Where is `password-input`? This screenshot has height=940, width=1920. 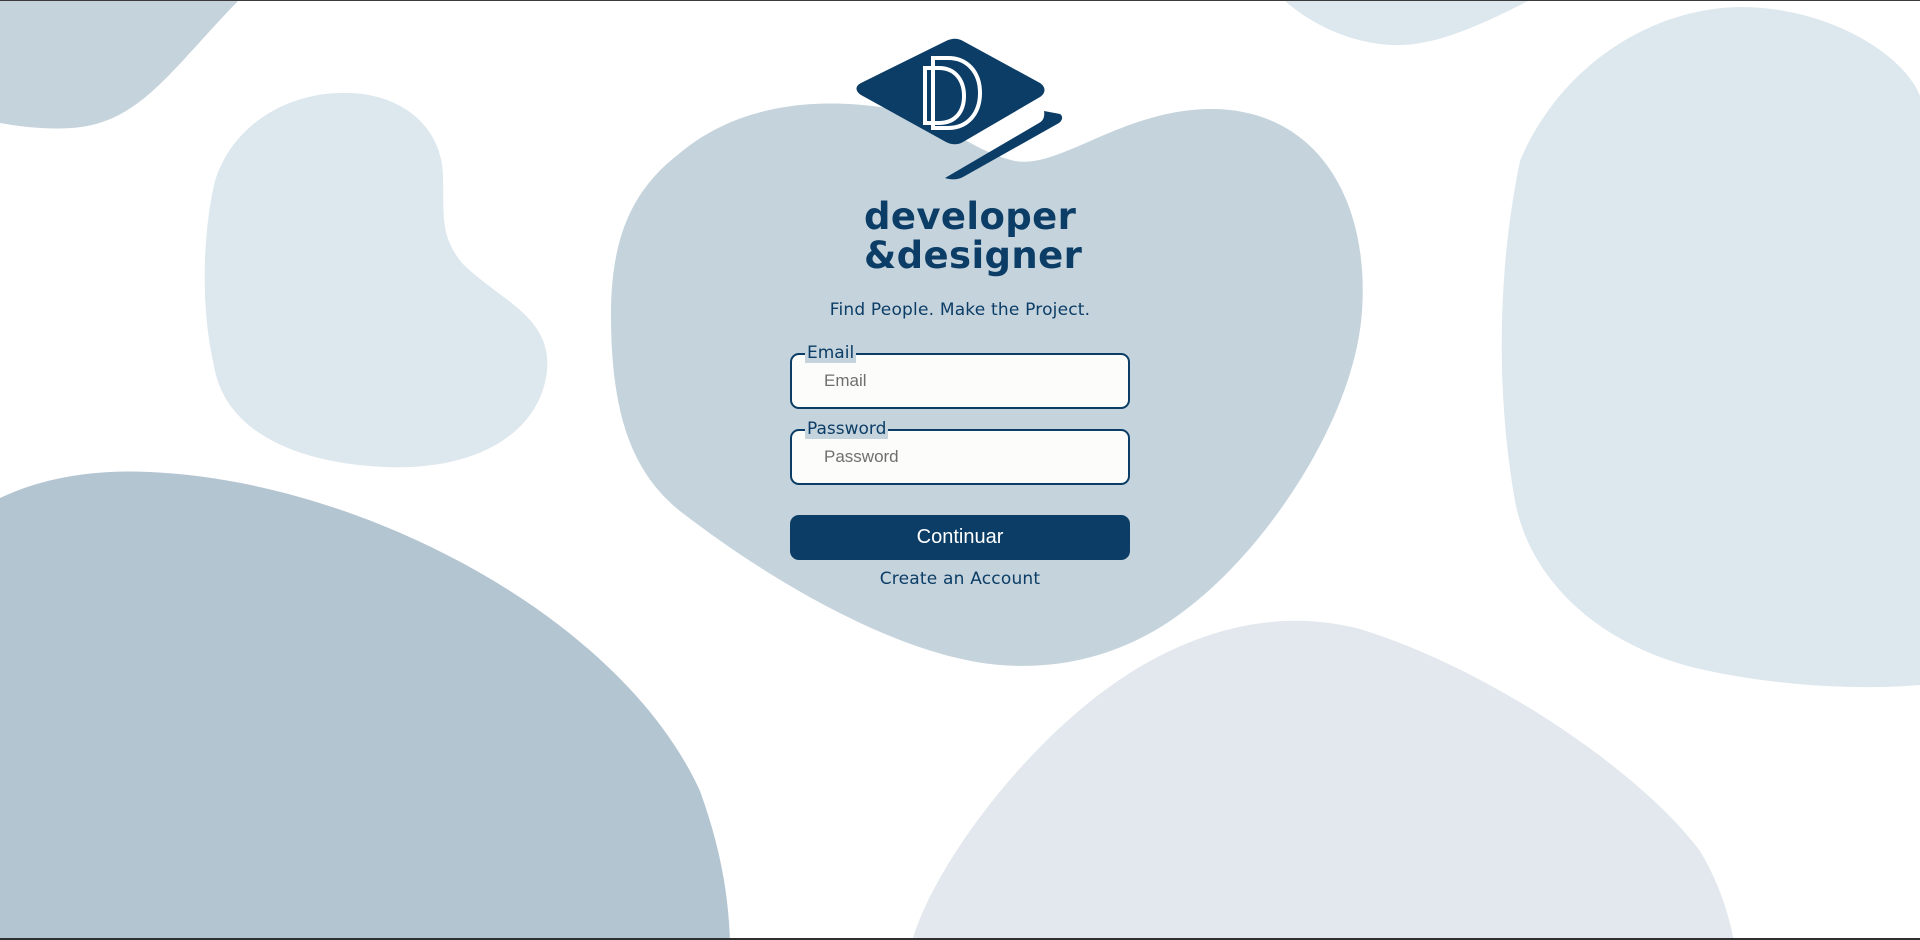 password-input is located at coordinates (960, 457).